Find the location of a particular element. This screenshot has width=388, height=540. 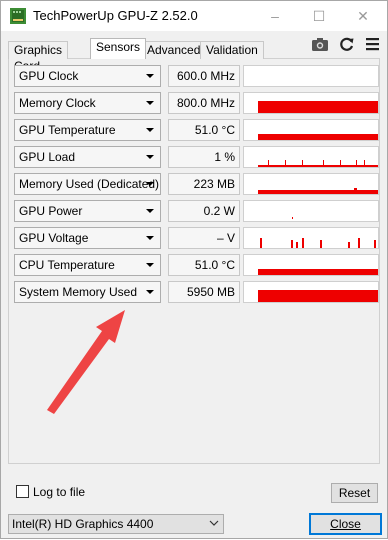

log-to-file-checkbox is located at coordinates (22, 491).